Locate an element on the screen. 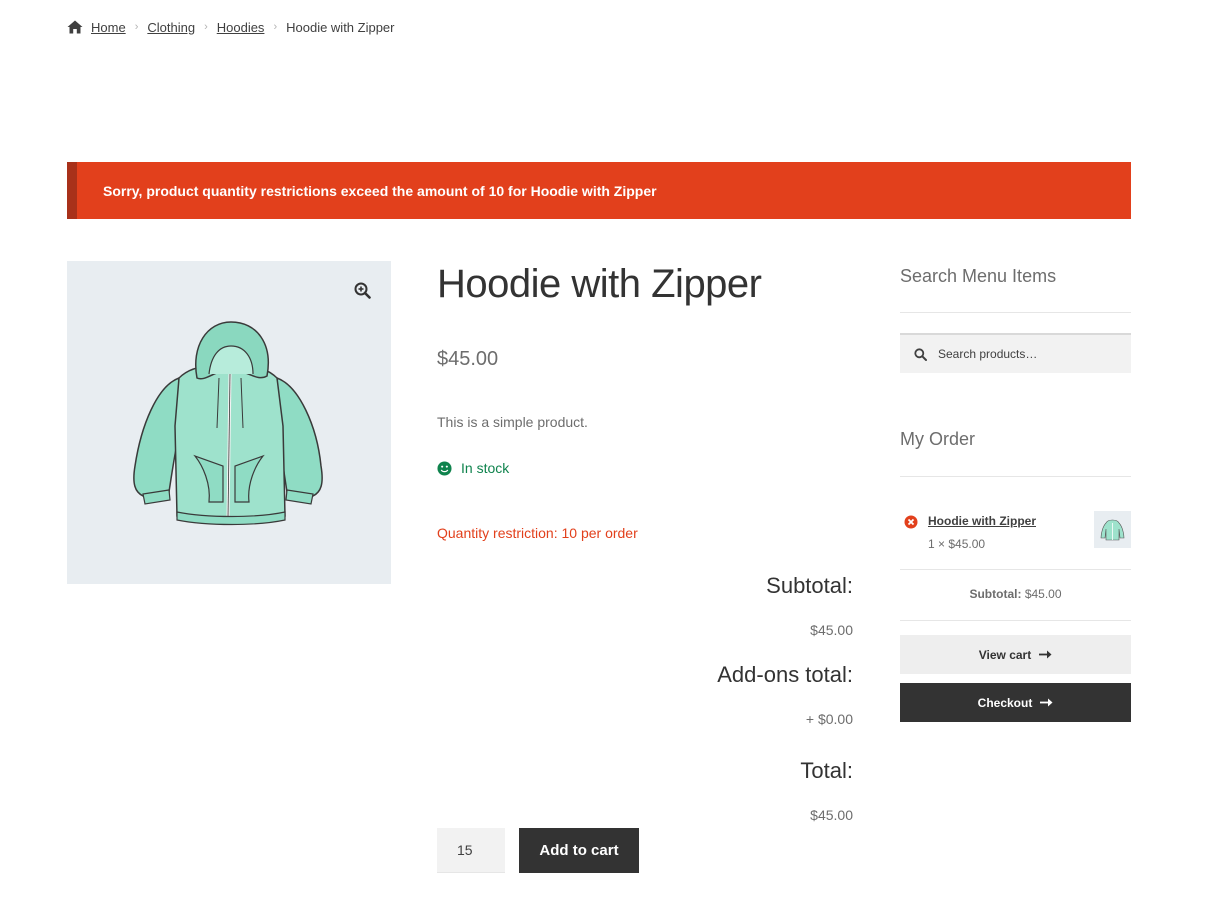 The image size is (1227, 900). search-widget-heading: Search Menu Items is located at coordinates (978, 276).